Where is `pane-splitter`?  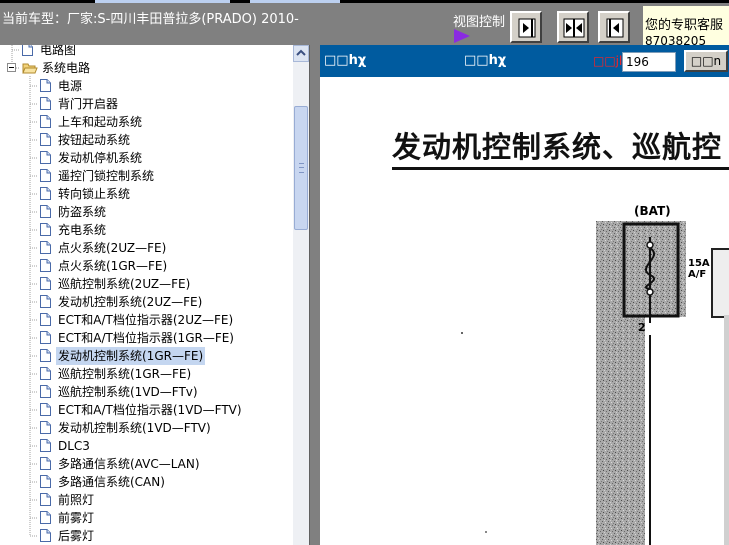 pane-splitter is located at coordinates (314, 295).